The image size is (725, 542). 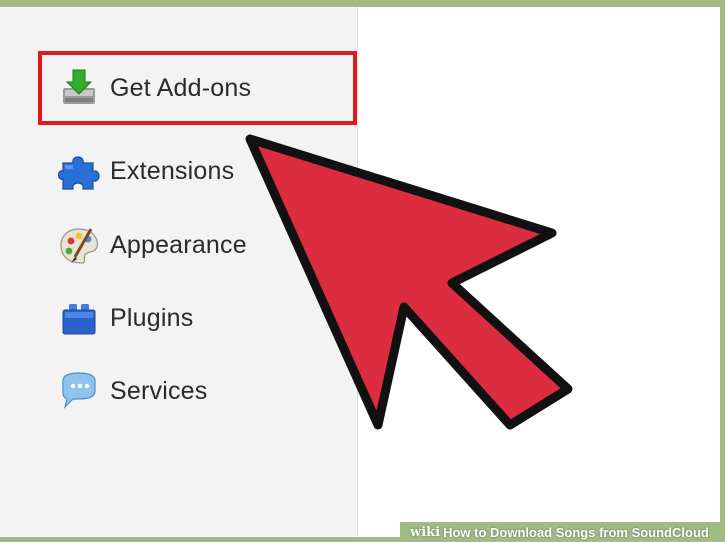 I want to click on caption-title: How to Download Songs from SoundCloud, so click(x=576, y=532).